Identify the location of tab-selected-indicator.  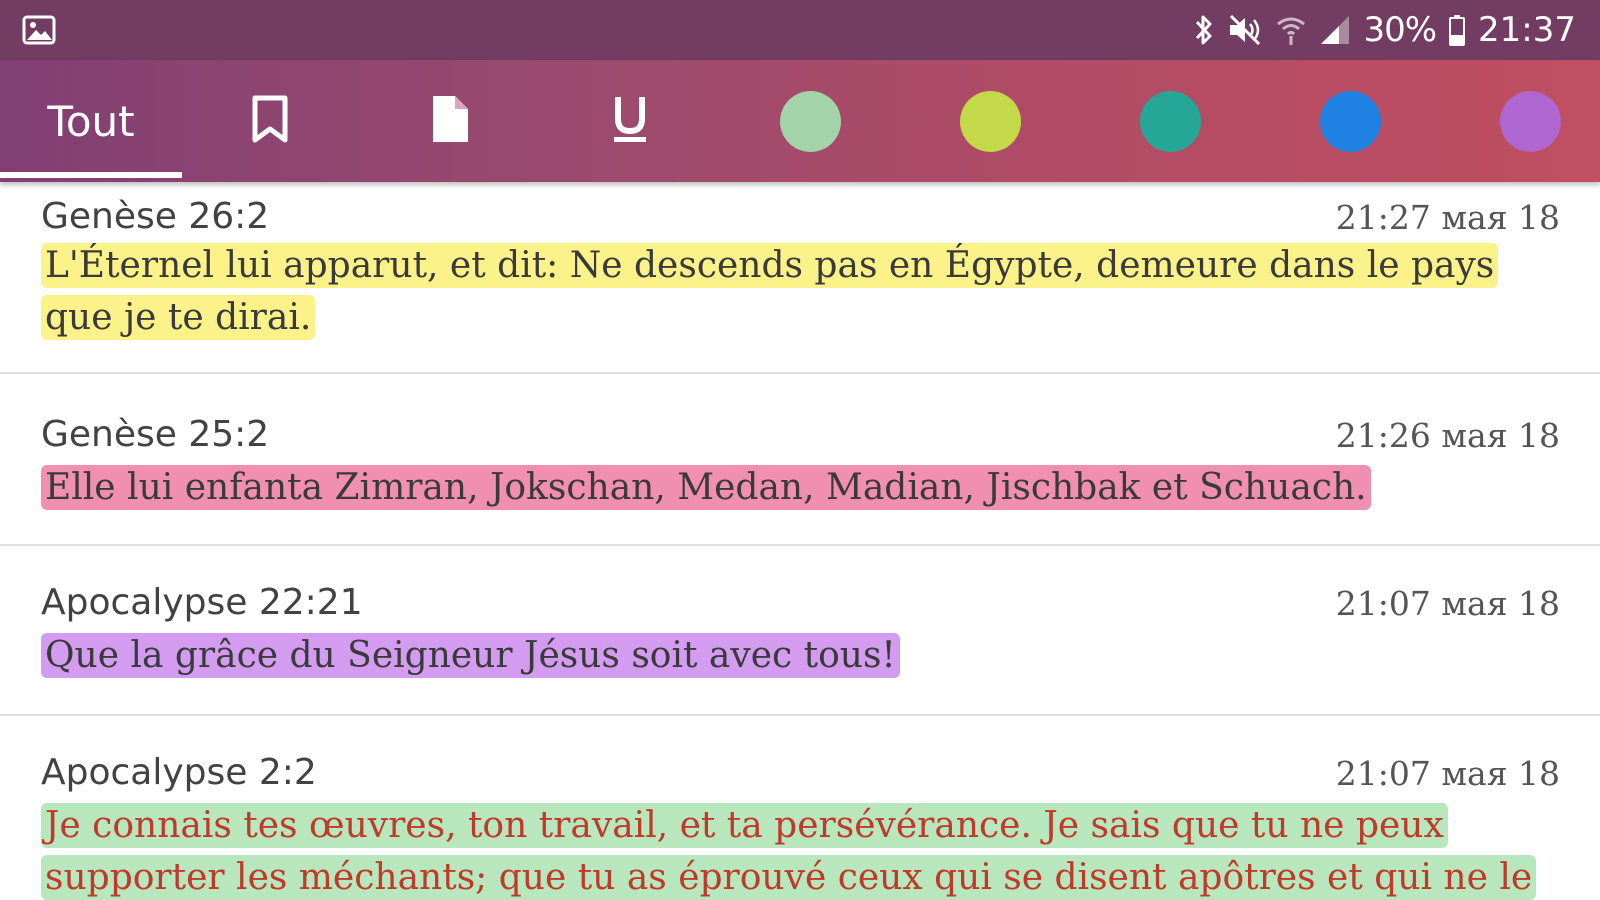
(91, 175).